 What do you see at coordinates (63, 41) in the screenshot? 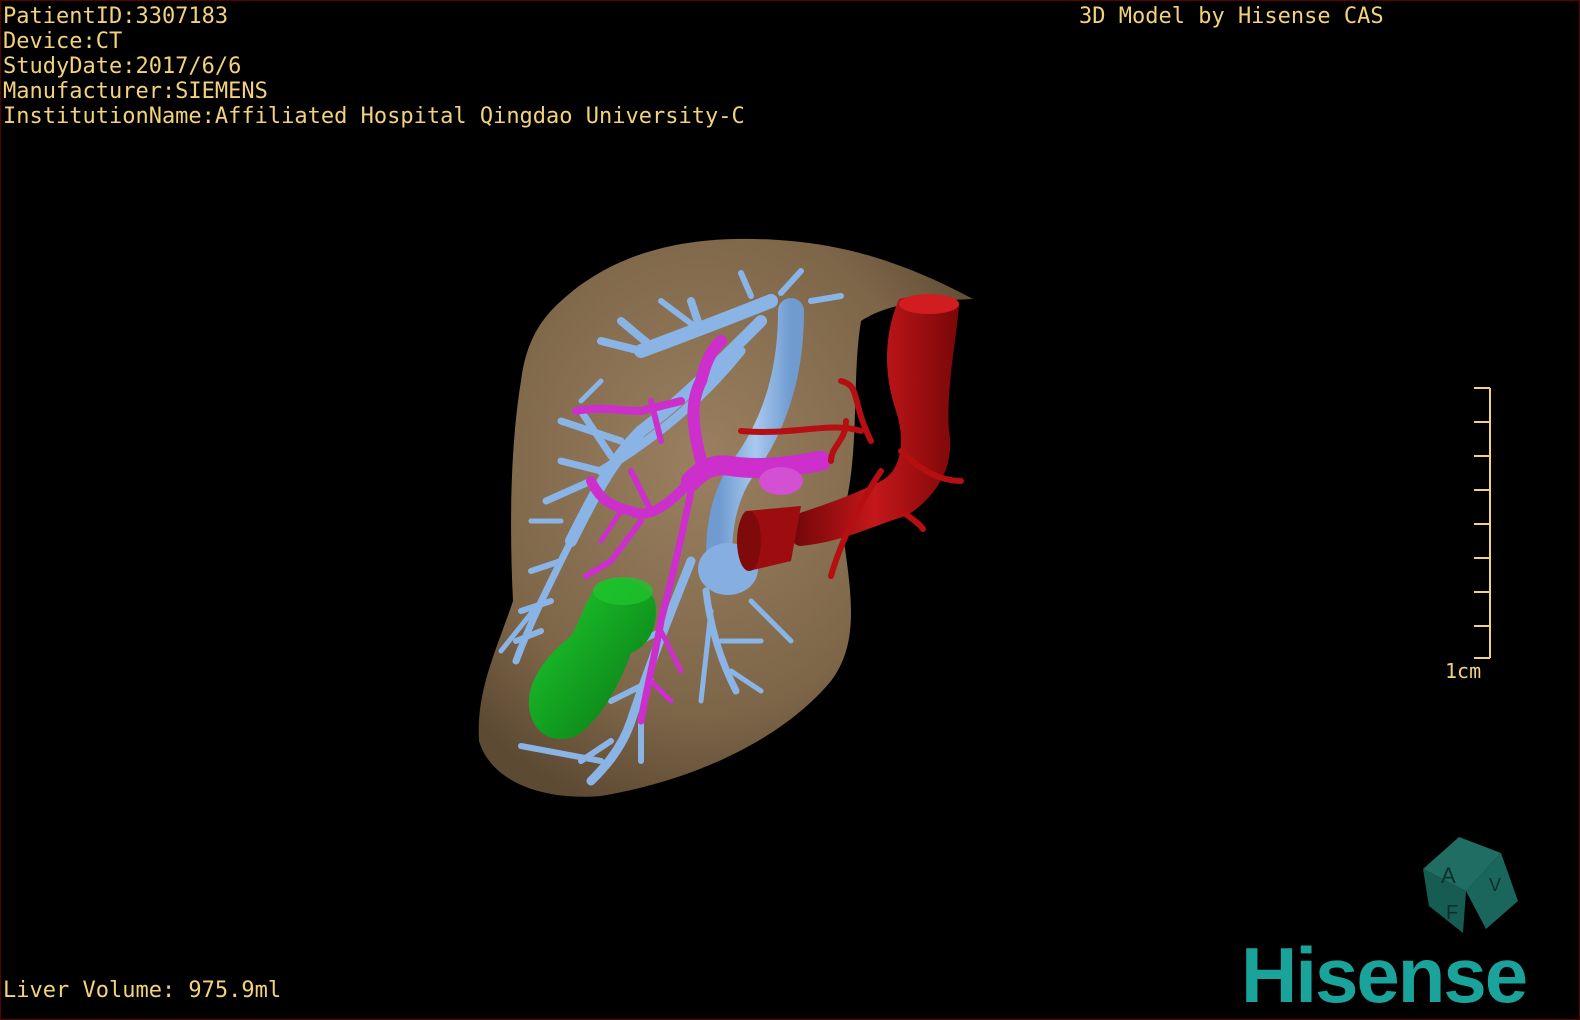
I see `device-text: Device:CT` at bounding box center [63, 41].